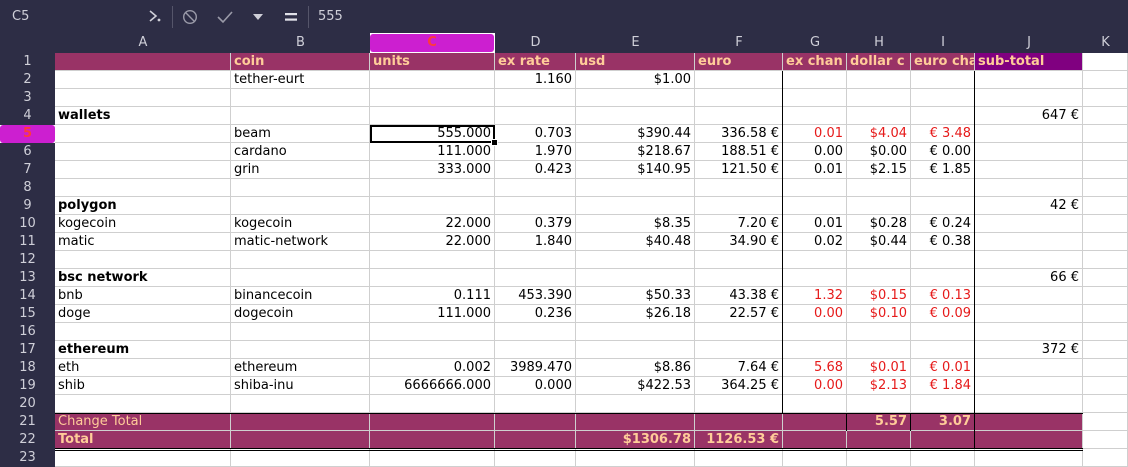 This screenshot has height=467, width=1128. Describe the element at coordinates (635, 224) in the screenshot. I see `cell-e10: $8.35` at that location.